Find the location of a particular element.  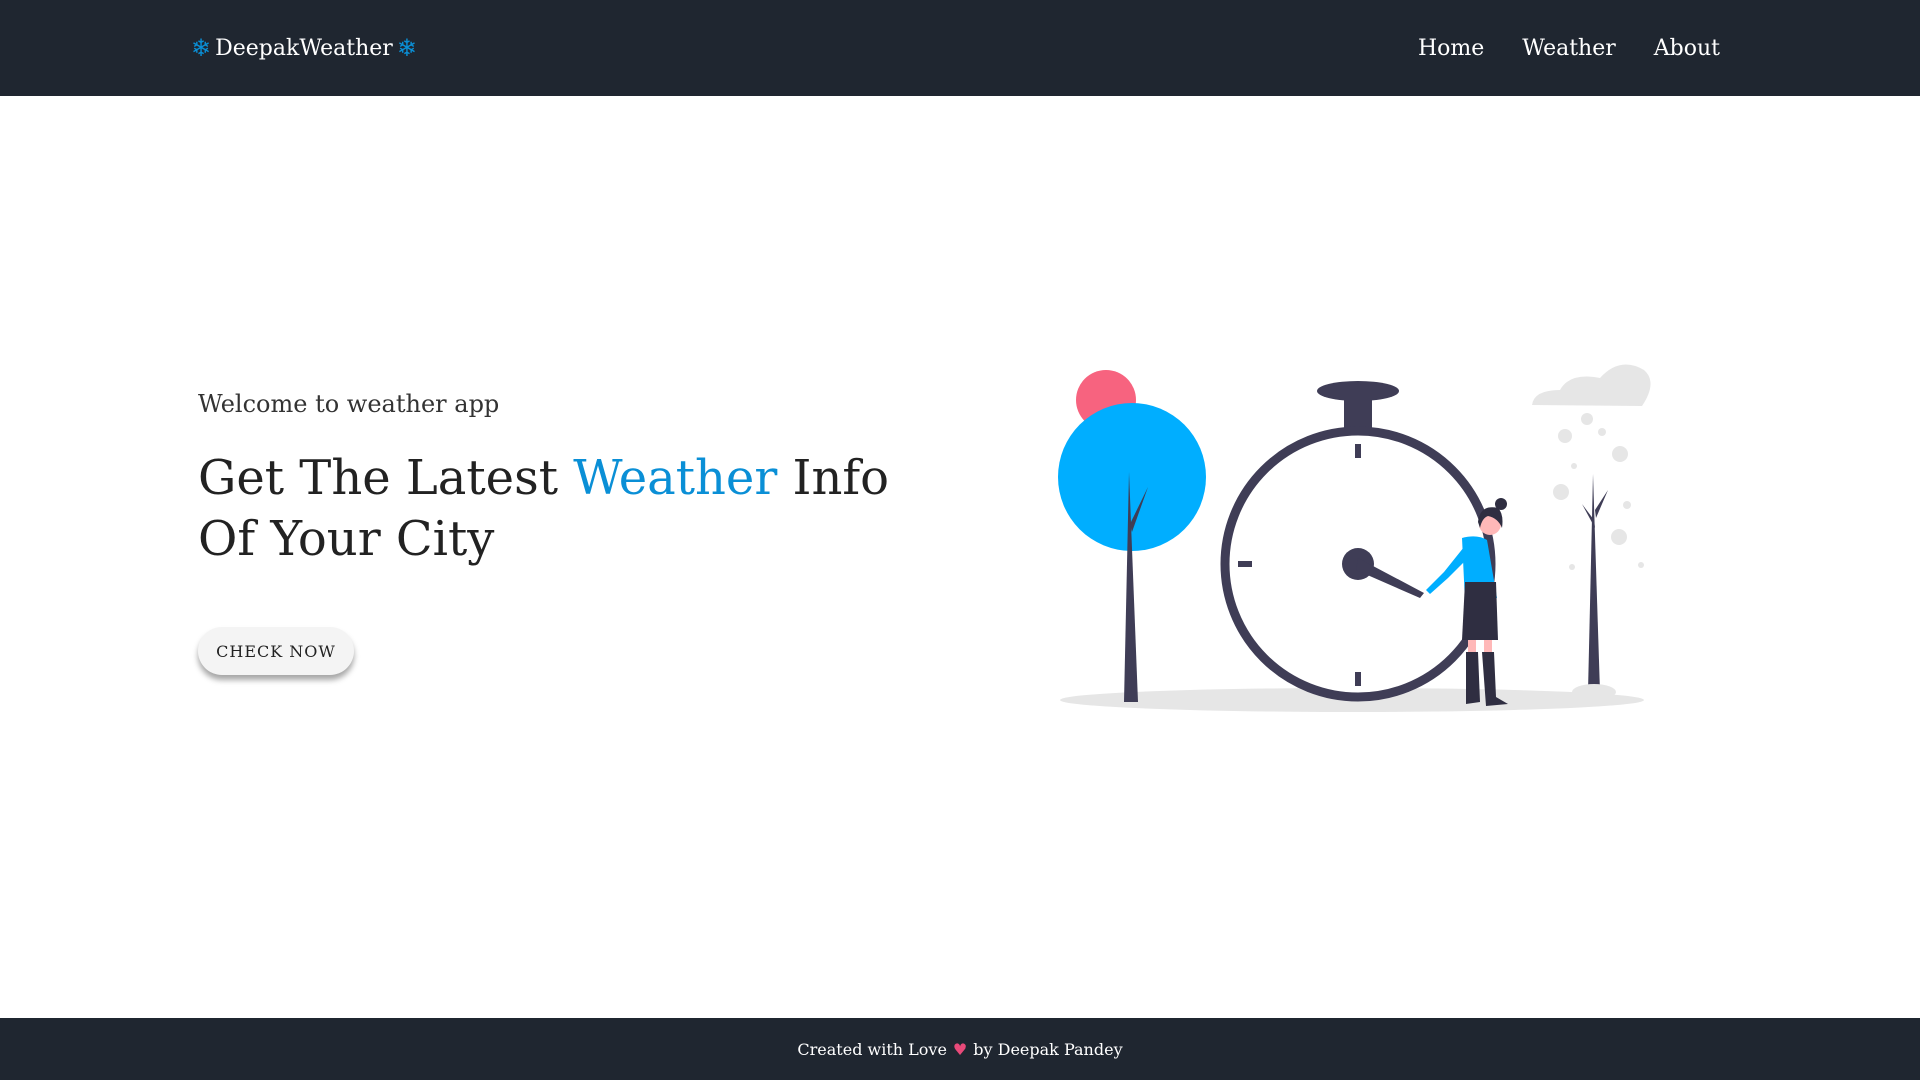

footer-suffix: by Deepak Pandey is located at coordinates (1048, 1049).